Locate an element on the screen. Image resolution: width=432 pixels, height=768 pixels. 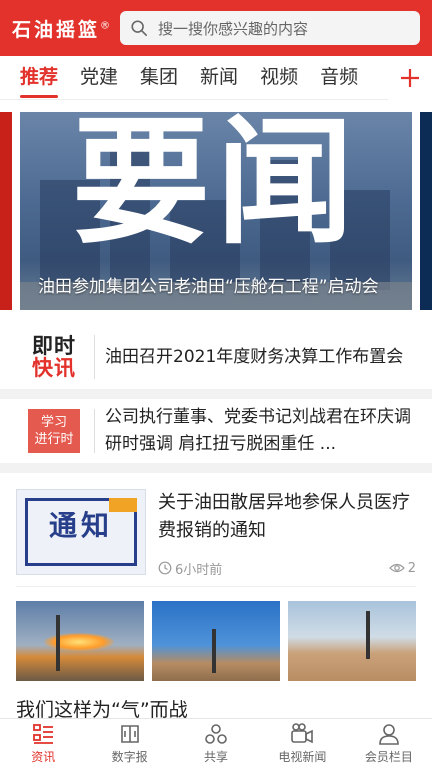
search-bar: 搜一搜你感兴趣的内容 is located at coordinates (270, 28).